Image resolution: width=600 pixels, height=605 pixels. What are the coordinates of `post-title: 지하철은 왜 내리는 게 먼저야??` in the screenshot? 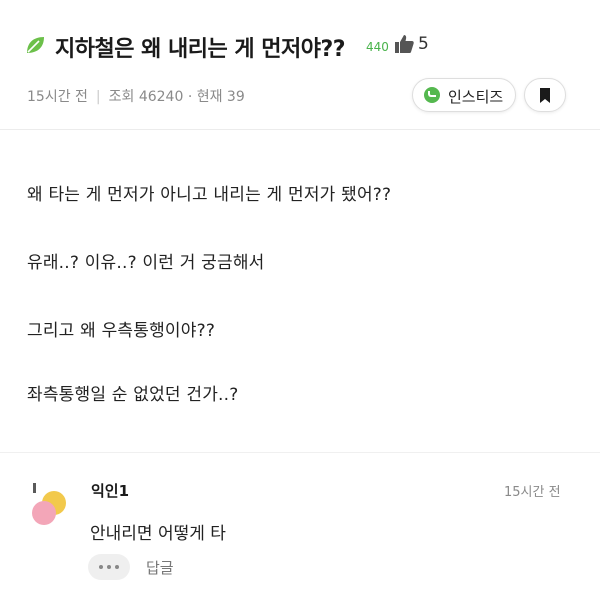 It's located at (200, 49).